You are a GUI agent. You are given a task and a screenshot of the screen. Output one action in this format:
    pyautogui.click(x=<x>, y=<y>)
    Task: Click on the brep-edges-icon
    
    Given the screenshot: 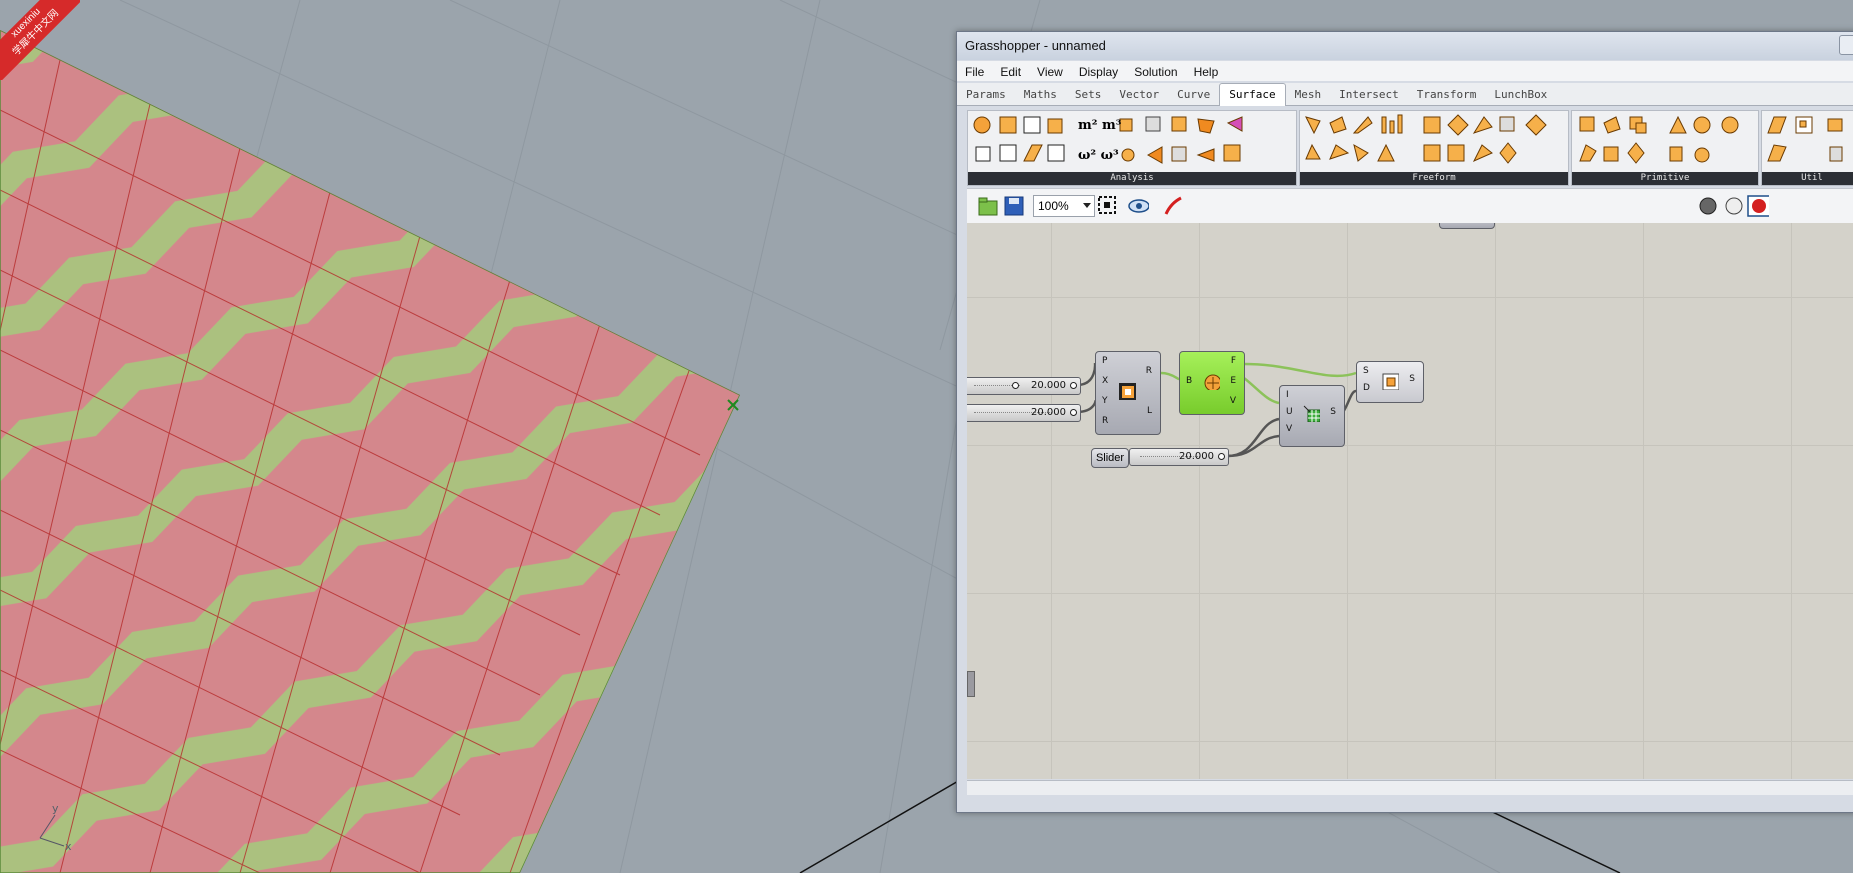 What is the action you would take?
    pyautogui.click(x=1212, y=382)
    